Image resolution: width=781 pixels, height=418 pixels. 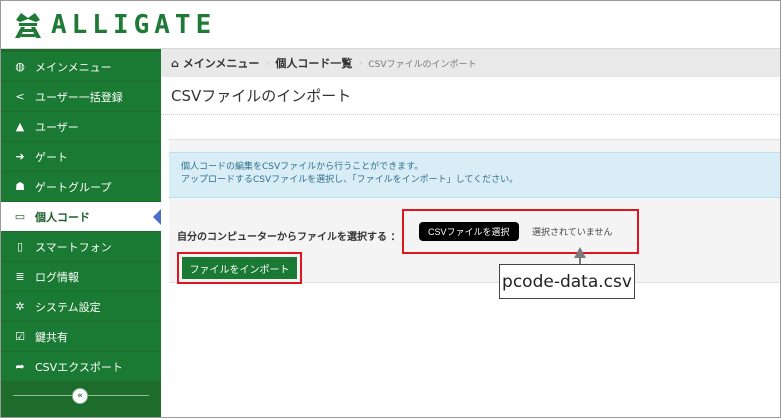 I want to click on filename-callout: pcode-data.csv, so click(x=567, y=281).